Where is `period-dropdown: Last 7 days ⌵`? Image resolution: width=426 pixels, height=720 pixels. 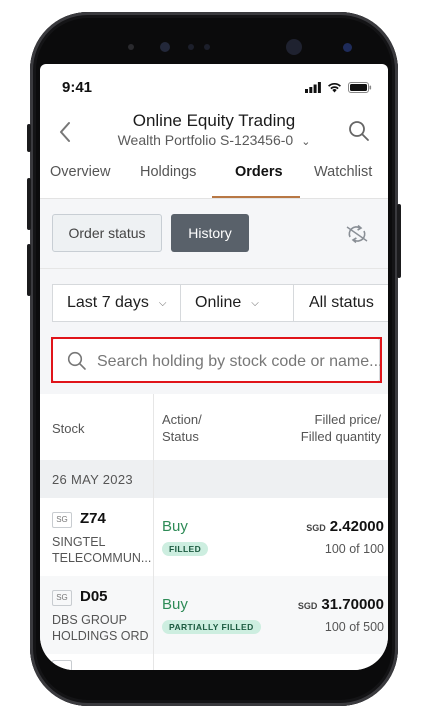 period-dropdown: Last 7 days ⌵ is located at coordinates (116, 303).